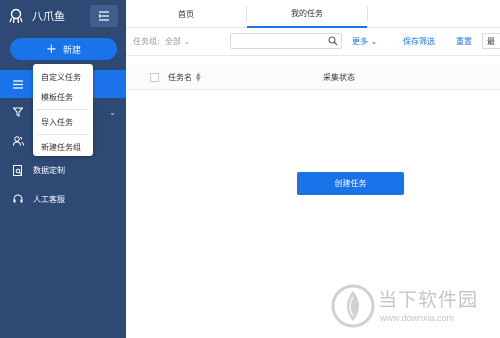 This screenshot has width=500, height=338. I want to click on reset-button: 重置, so click(464, 41).